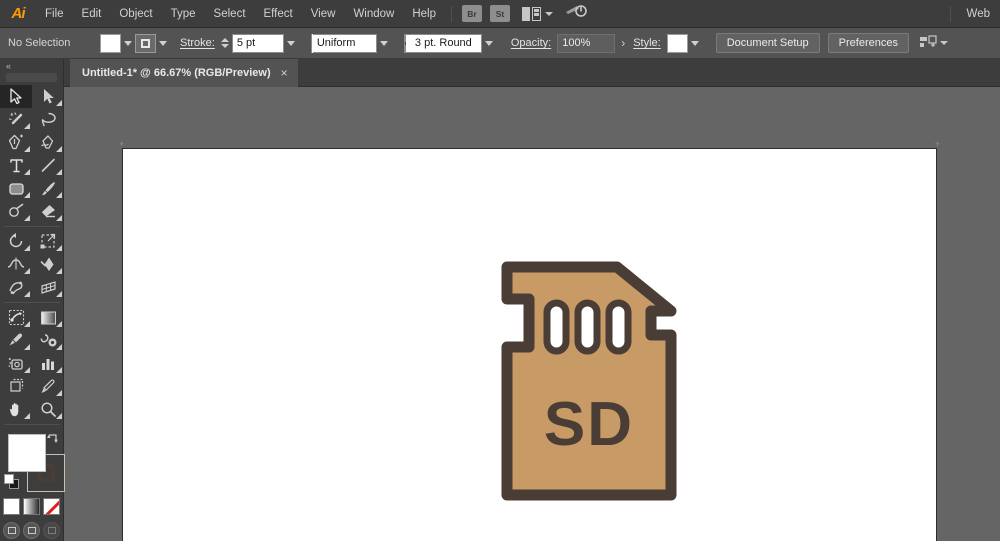  Describe the element at coordinates (868, 43) in the screenshot. I see `preferences-button: Preferences` at that location.